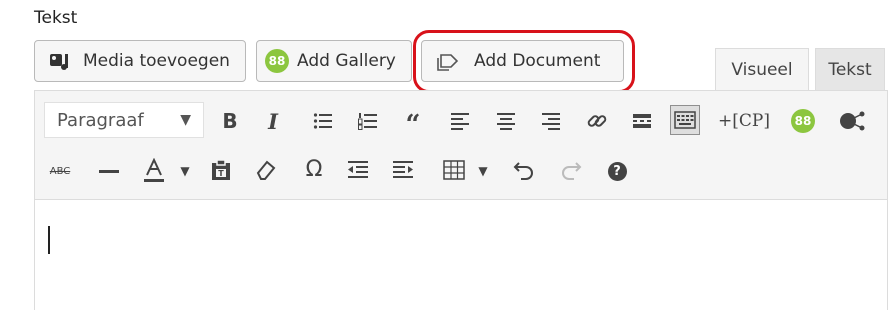 Image resolution: width=891 pixels, height=310 pixels. I want to click on align-right-button, so click(551, 121).